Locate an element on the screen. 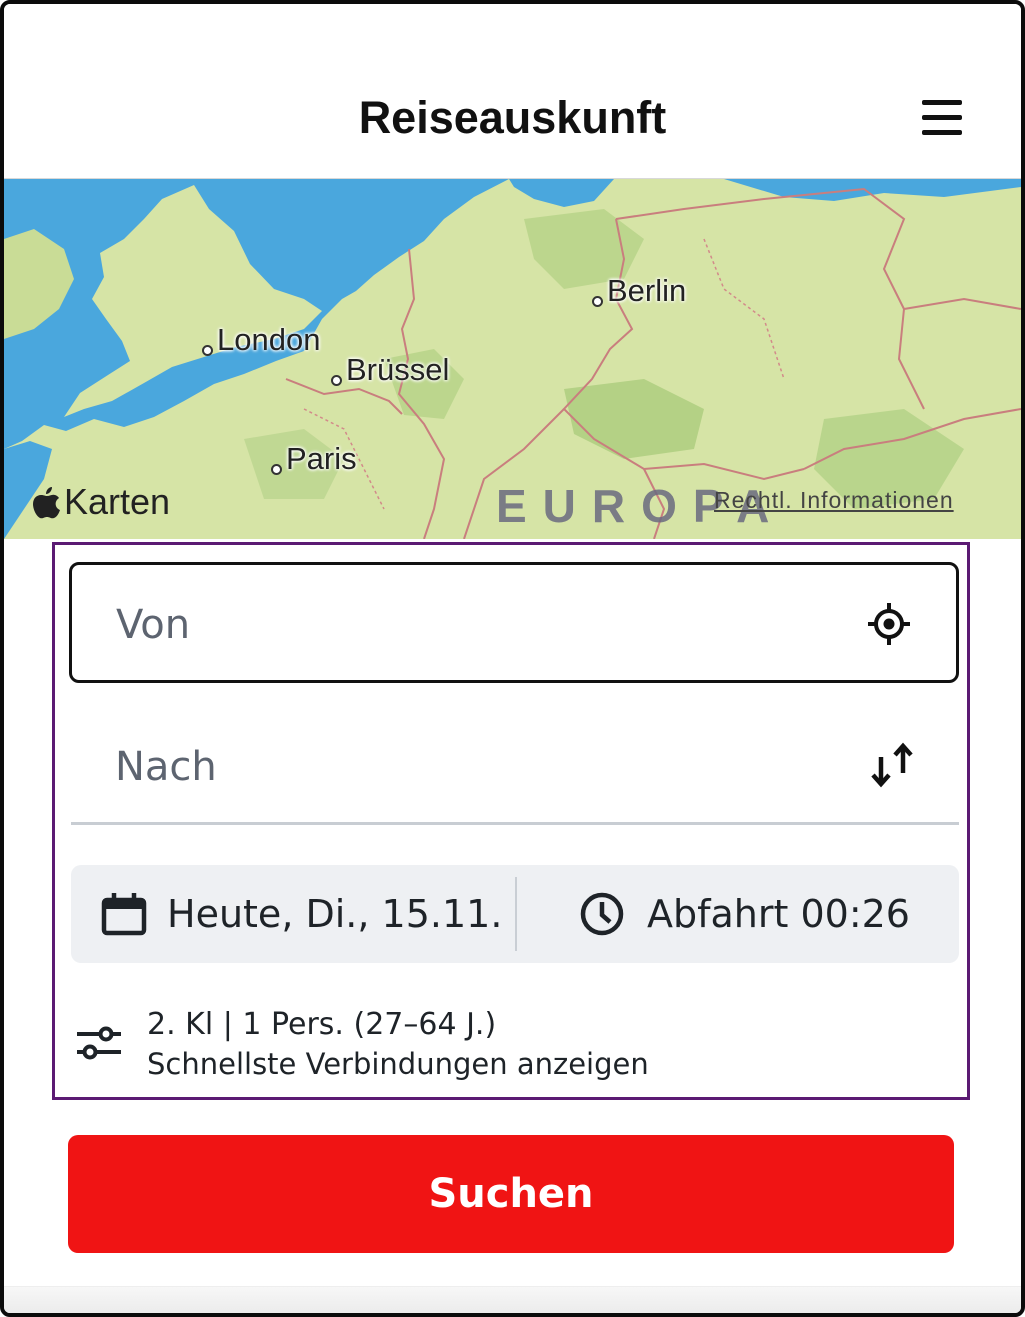 Image resolution: width=1025 pixels, height=1317 pixels. date-time-bar: Heute, Di., 15.11. Abfahrt 00:26 is located at coordinates (515, 914).